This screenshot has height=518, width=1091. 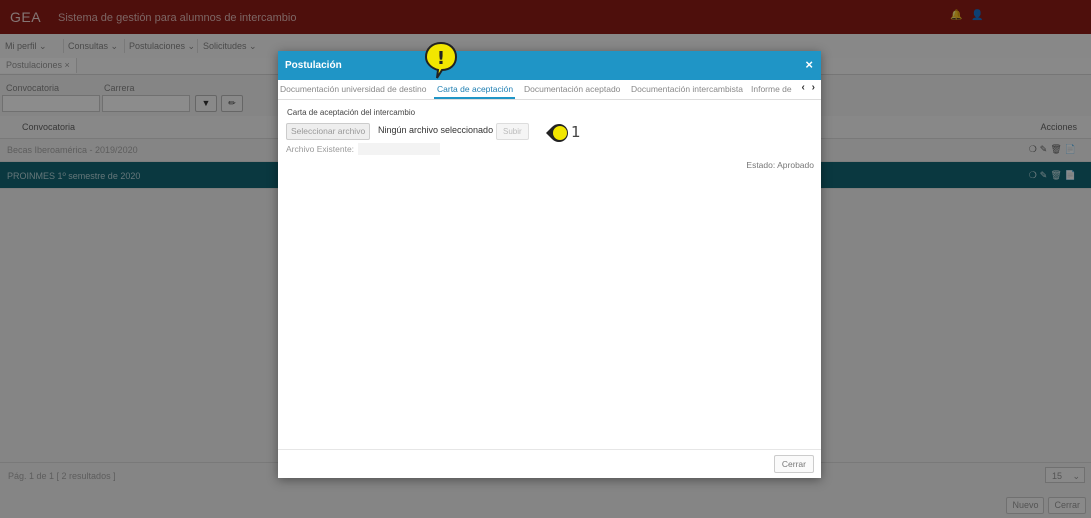 I want to click on section-label: Carta de aceptación del intercambio, so click(x=351, y=112).